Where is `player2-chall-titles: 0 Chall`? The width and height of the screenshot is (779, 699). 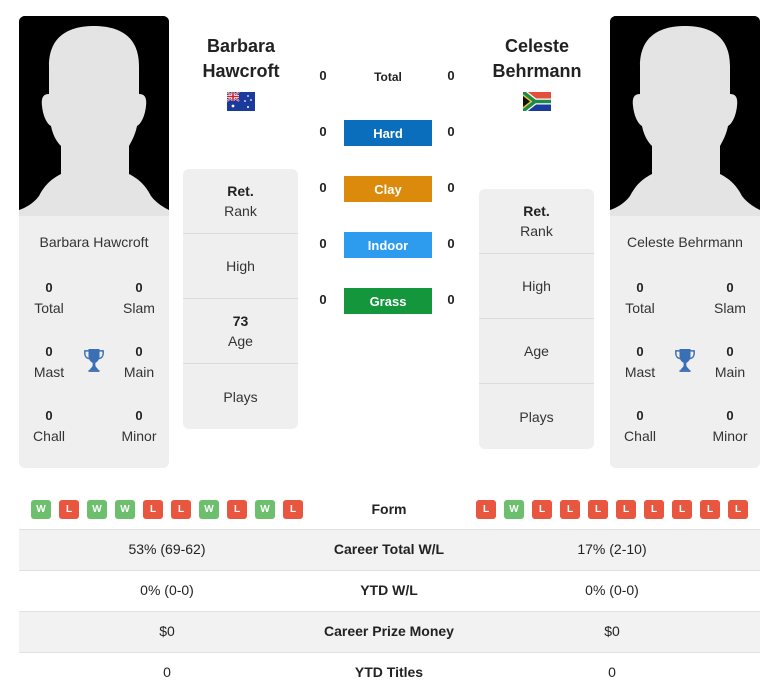 player2-chall-titles: 0 Chall is located at coordinates (640, 426).